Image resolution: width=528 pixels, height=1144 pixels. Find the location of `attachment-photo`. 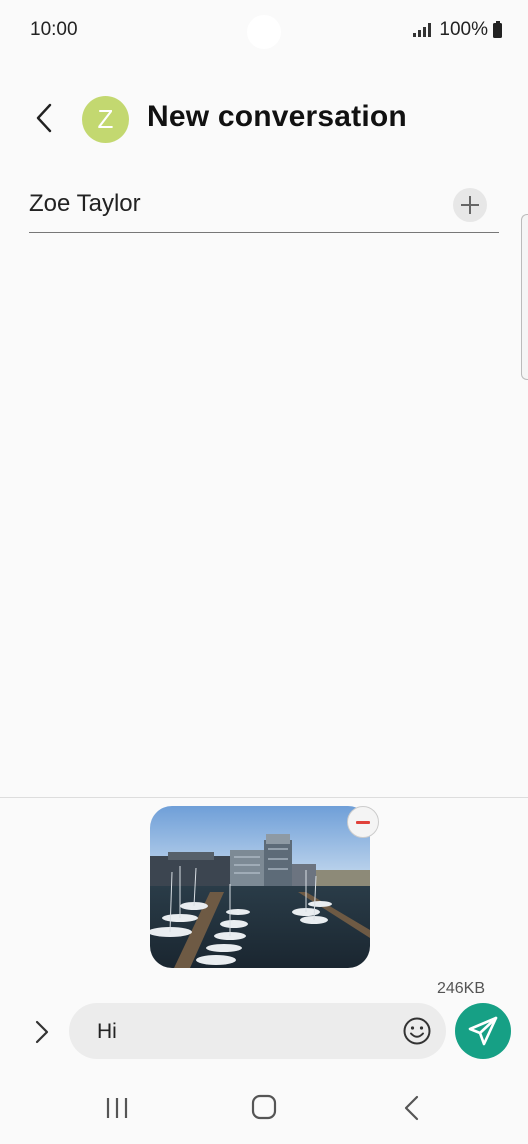

attachment-photo is located at coordinates (260, 887).